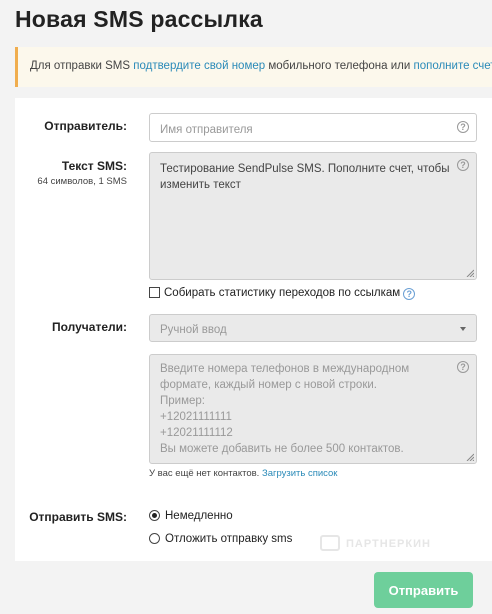 The image size is (492, 614). What do you see at coordinates (154, 538) in the screenshot?
I see `schedule-radio` at bounding box center [154, 538].